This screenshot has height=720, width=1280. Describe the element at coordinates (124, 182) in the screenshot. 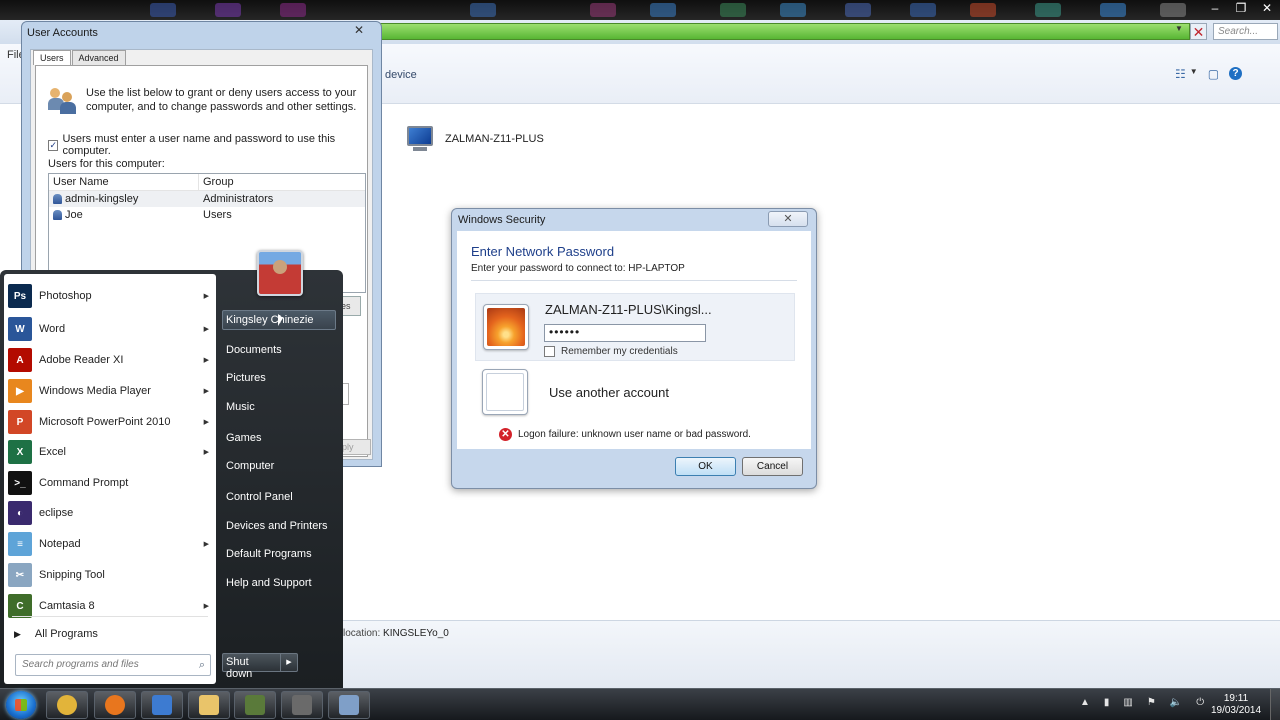

I see `column-header-user-name: User Name` at that location.